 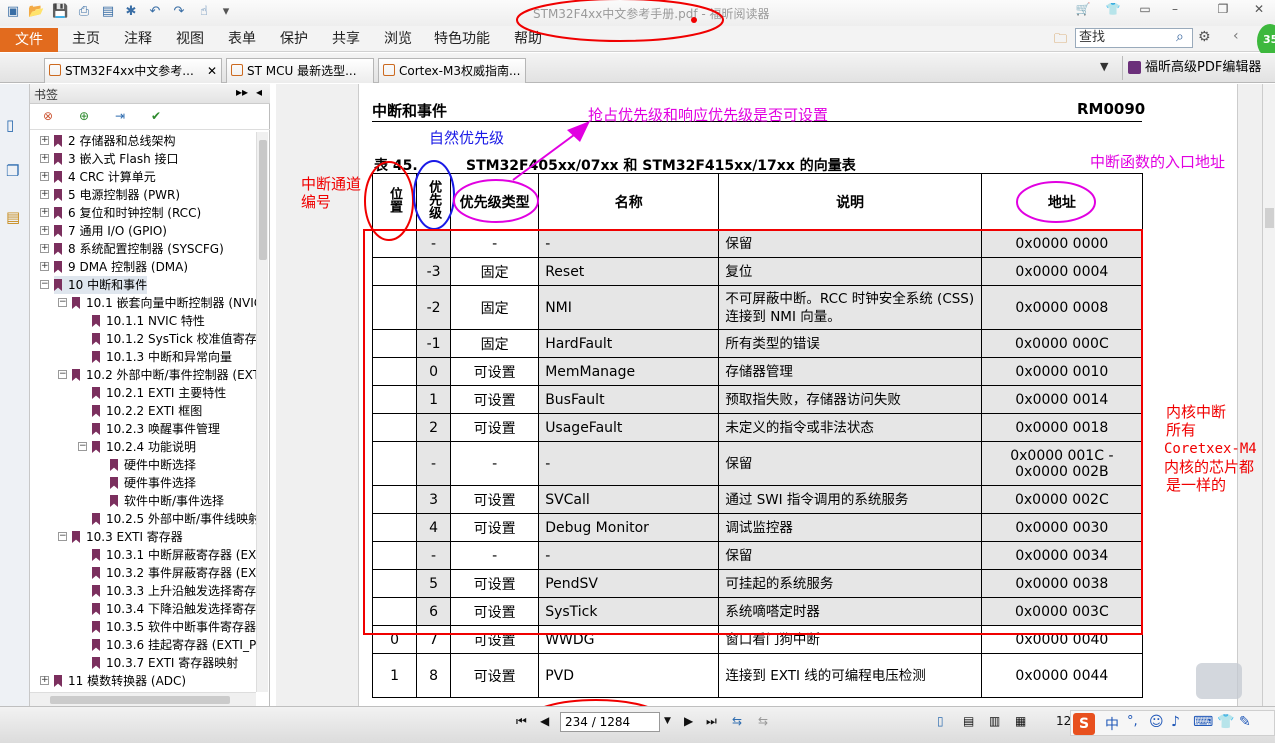 I want to click on document-vertical-scrollbar, so click(x=1268, y=395).